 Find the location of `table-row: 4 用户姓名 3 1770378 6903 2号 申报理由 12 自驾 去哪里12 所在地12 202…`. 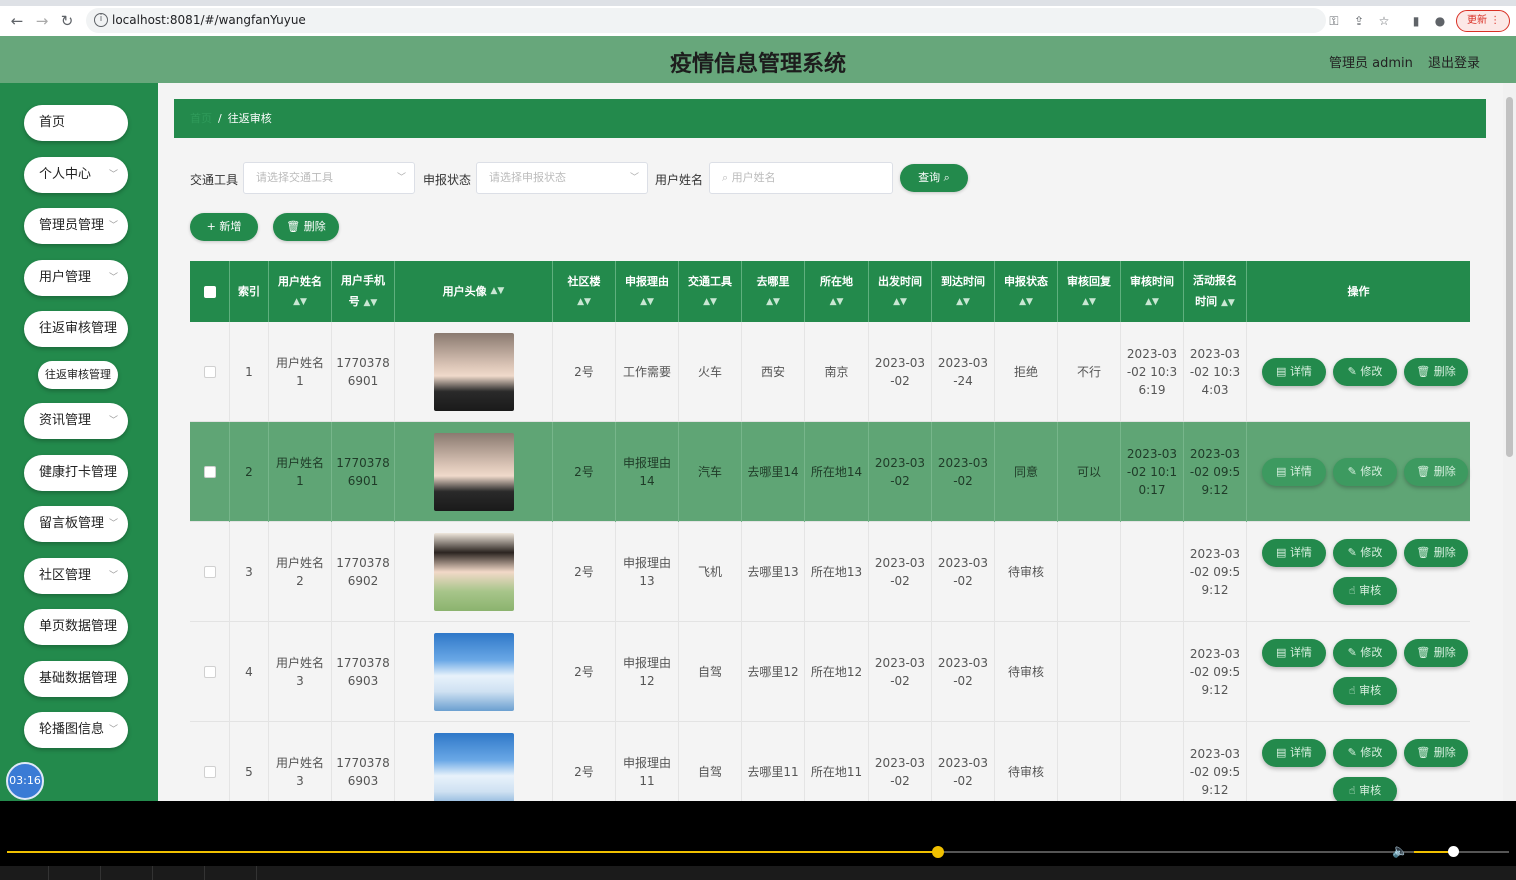

table-row: 4 用户姓名 3 1770378 6903 2号 申报理由 12 自驾 去哪里12 所在地12 202… is located at coordinates (830, 672).